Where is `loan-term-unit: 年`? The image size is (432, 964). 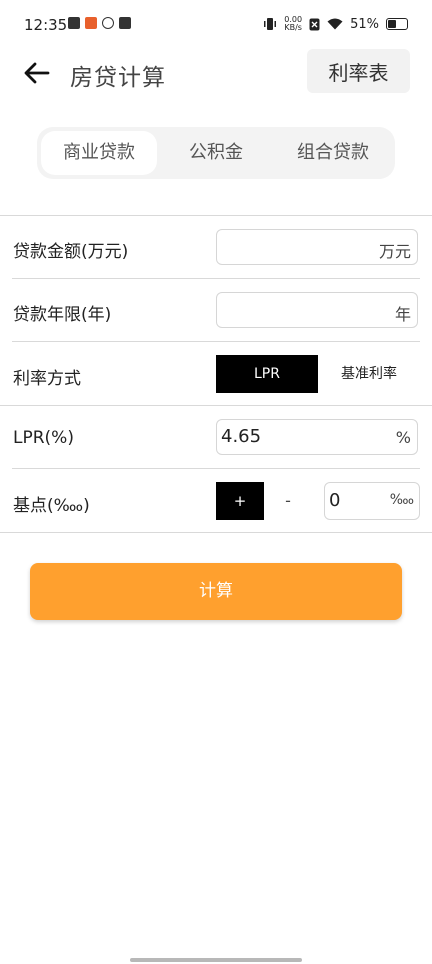 loan-term-unit: 年 is located at coordinates (402, 314).